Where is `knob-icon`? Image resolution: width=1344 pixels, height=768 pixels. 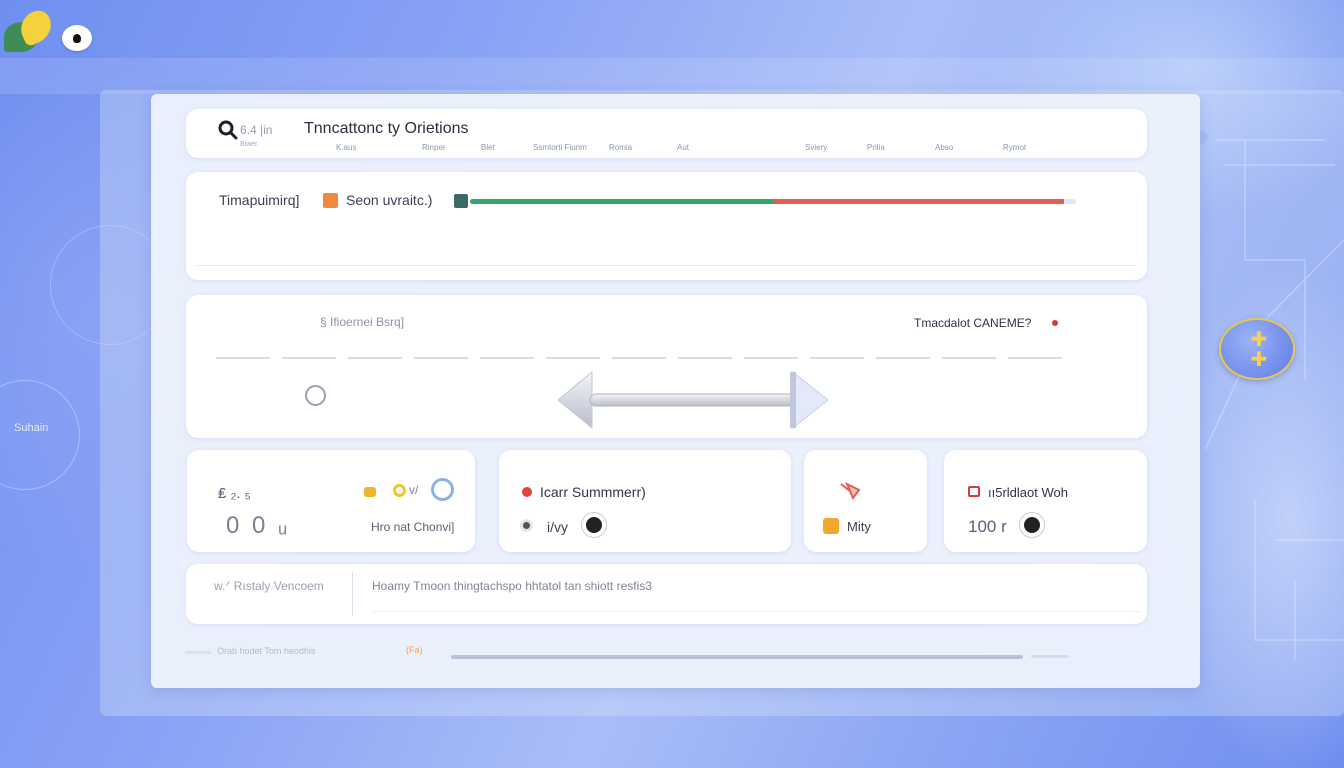
knob-icon is located at coordinates (526, 525).